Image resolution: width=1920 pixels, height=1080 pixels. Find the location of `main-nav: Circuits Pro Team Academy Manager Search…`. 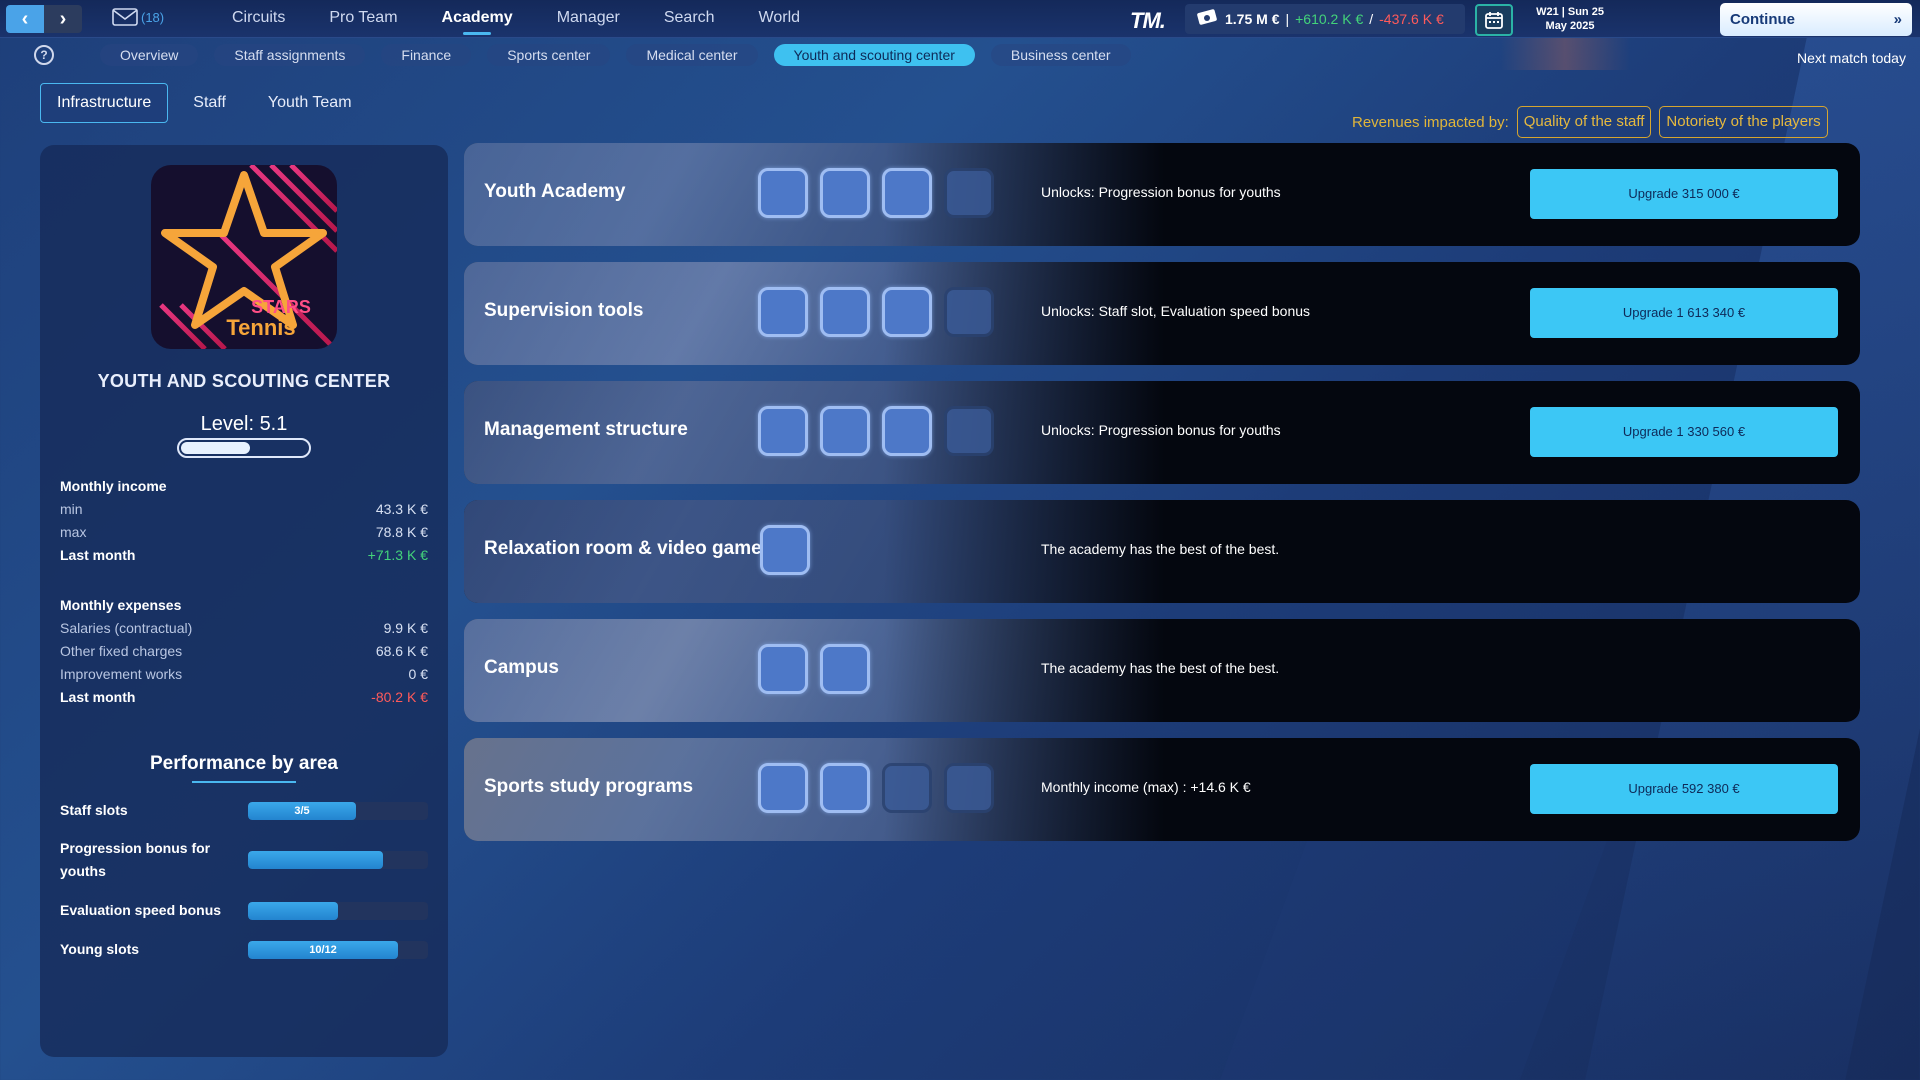

main-nav: Circuits Pro Team Academy Manager Search… is located at coordinates (516, 19).